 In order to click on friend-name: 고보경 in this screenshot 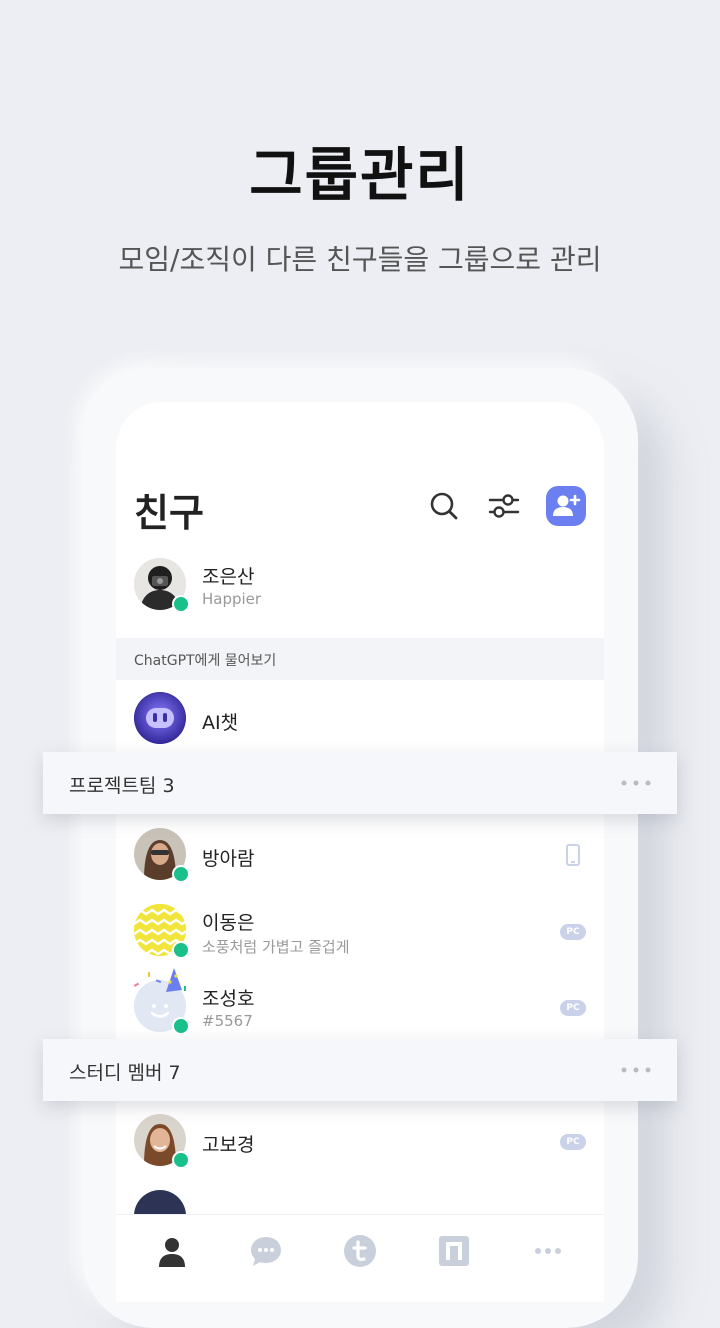, I will do `click(228, 1145)`.